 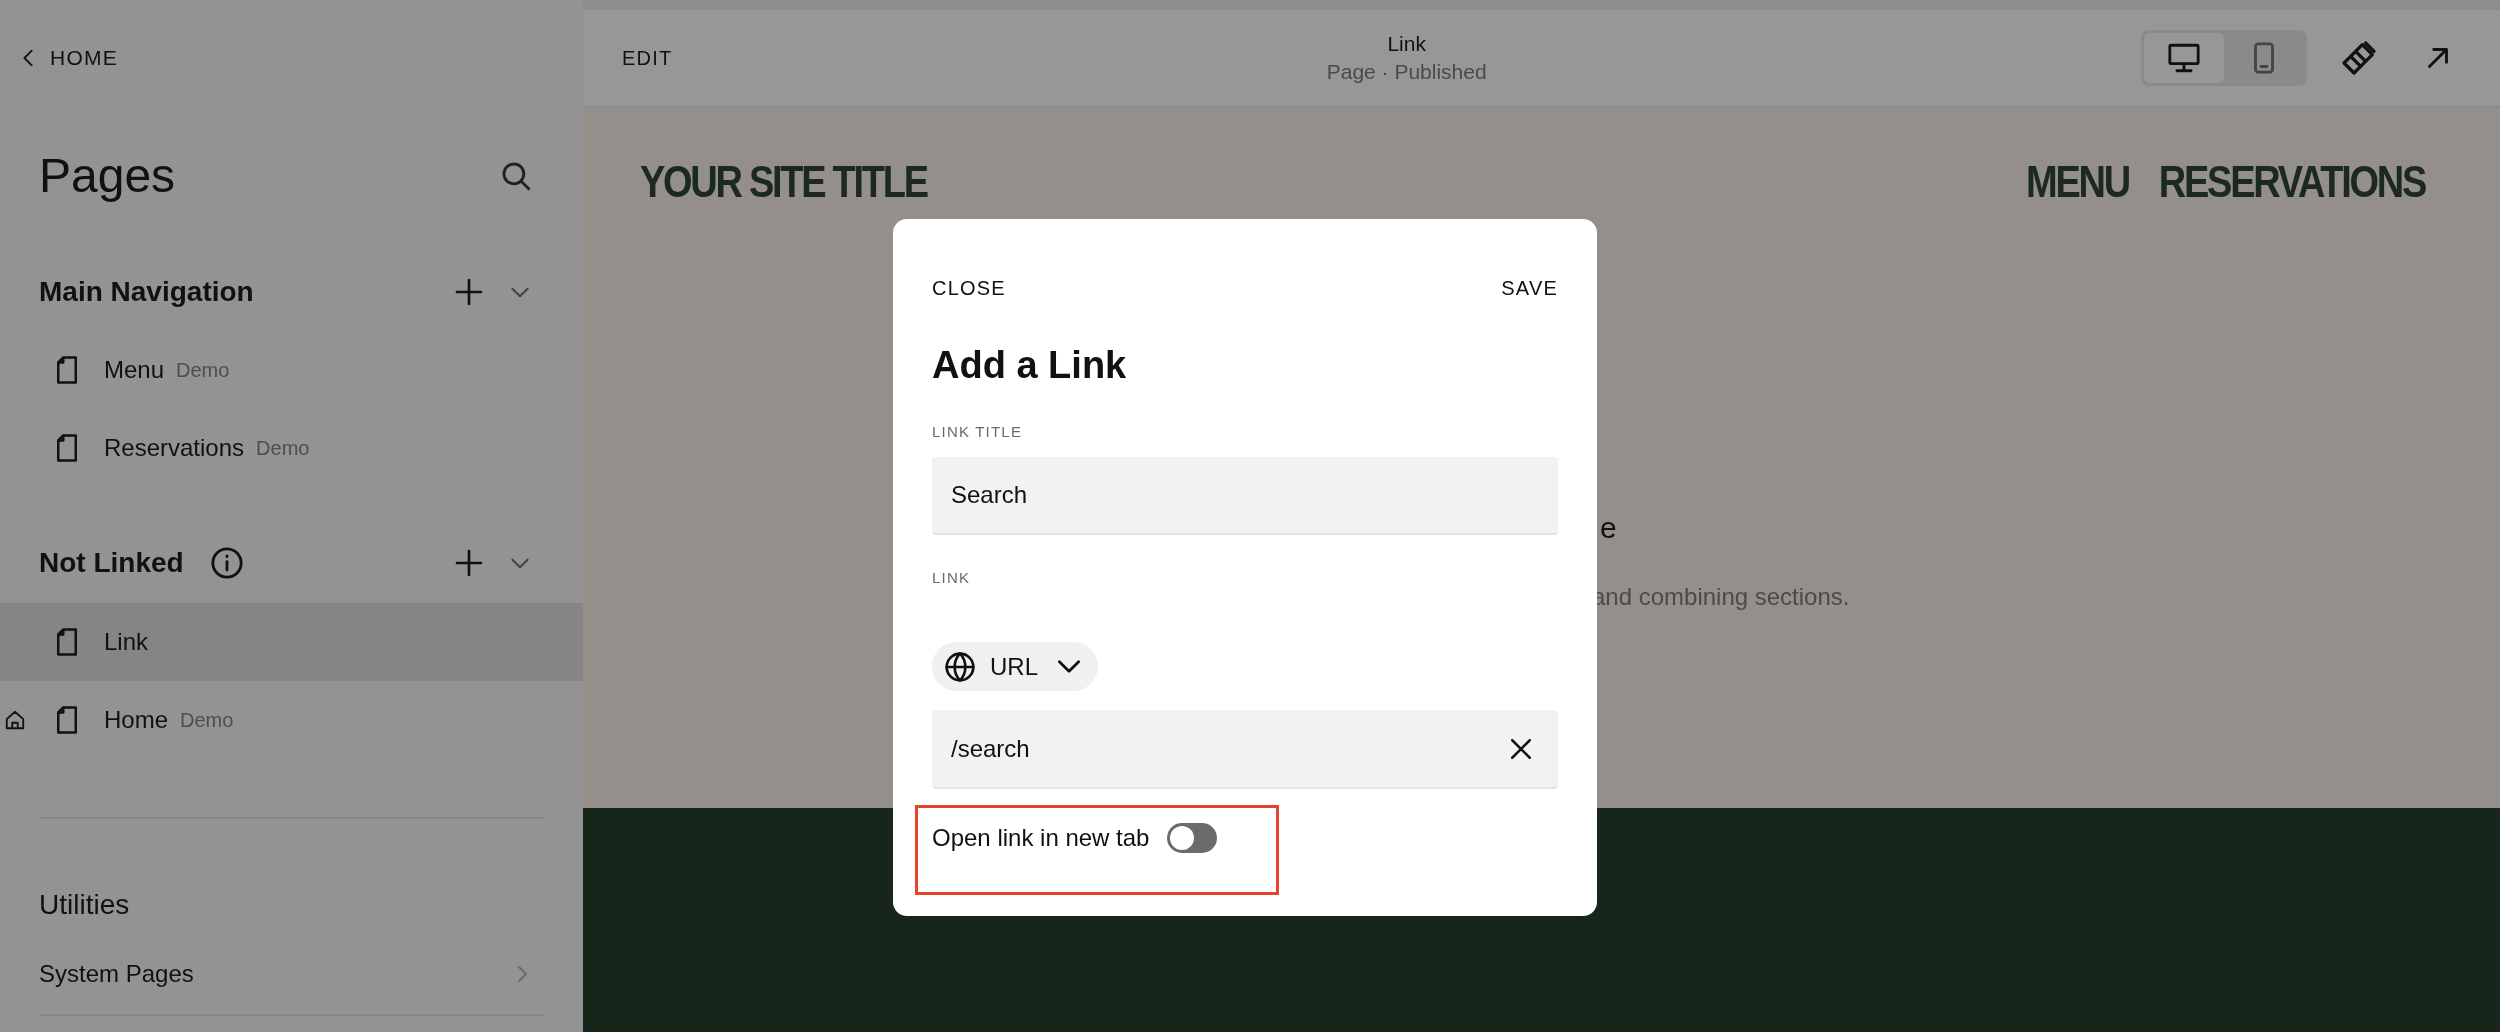 I want to click on site-nav-link: RESERVATIONS, so click(x=2291, y=182).